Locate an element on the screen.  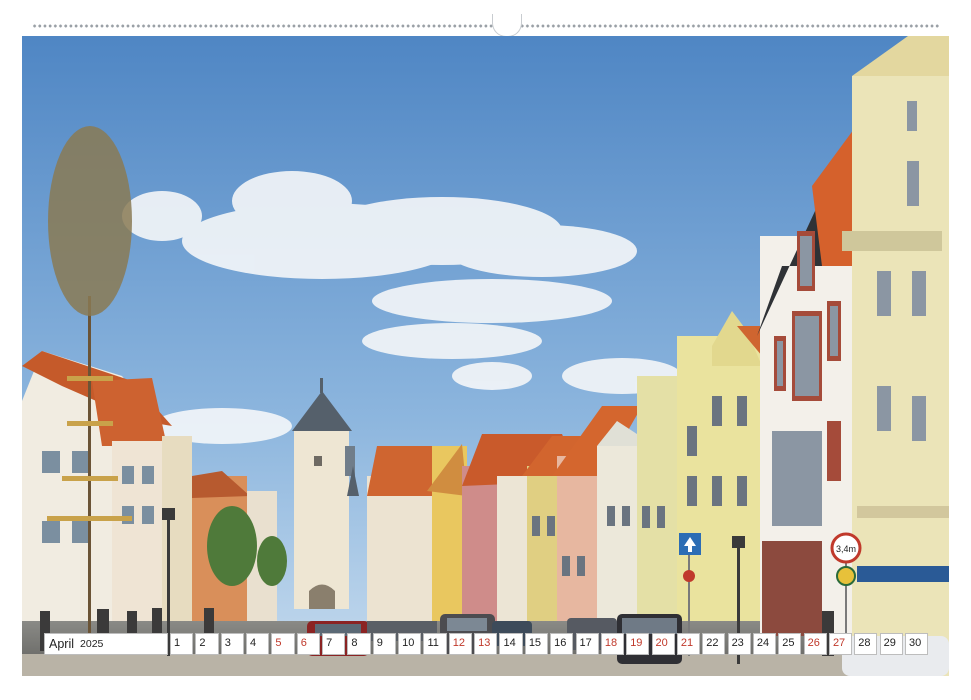
day-cell: 29 is located at coordinates (891, 644).